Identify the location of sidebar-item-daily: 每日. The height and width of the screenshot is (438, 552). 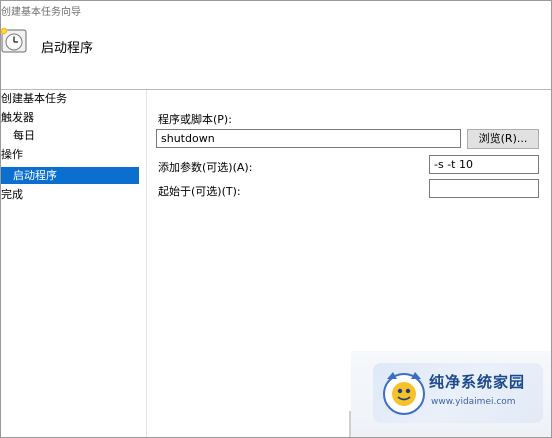
(70, 135).